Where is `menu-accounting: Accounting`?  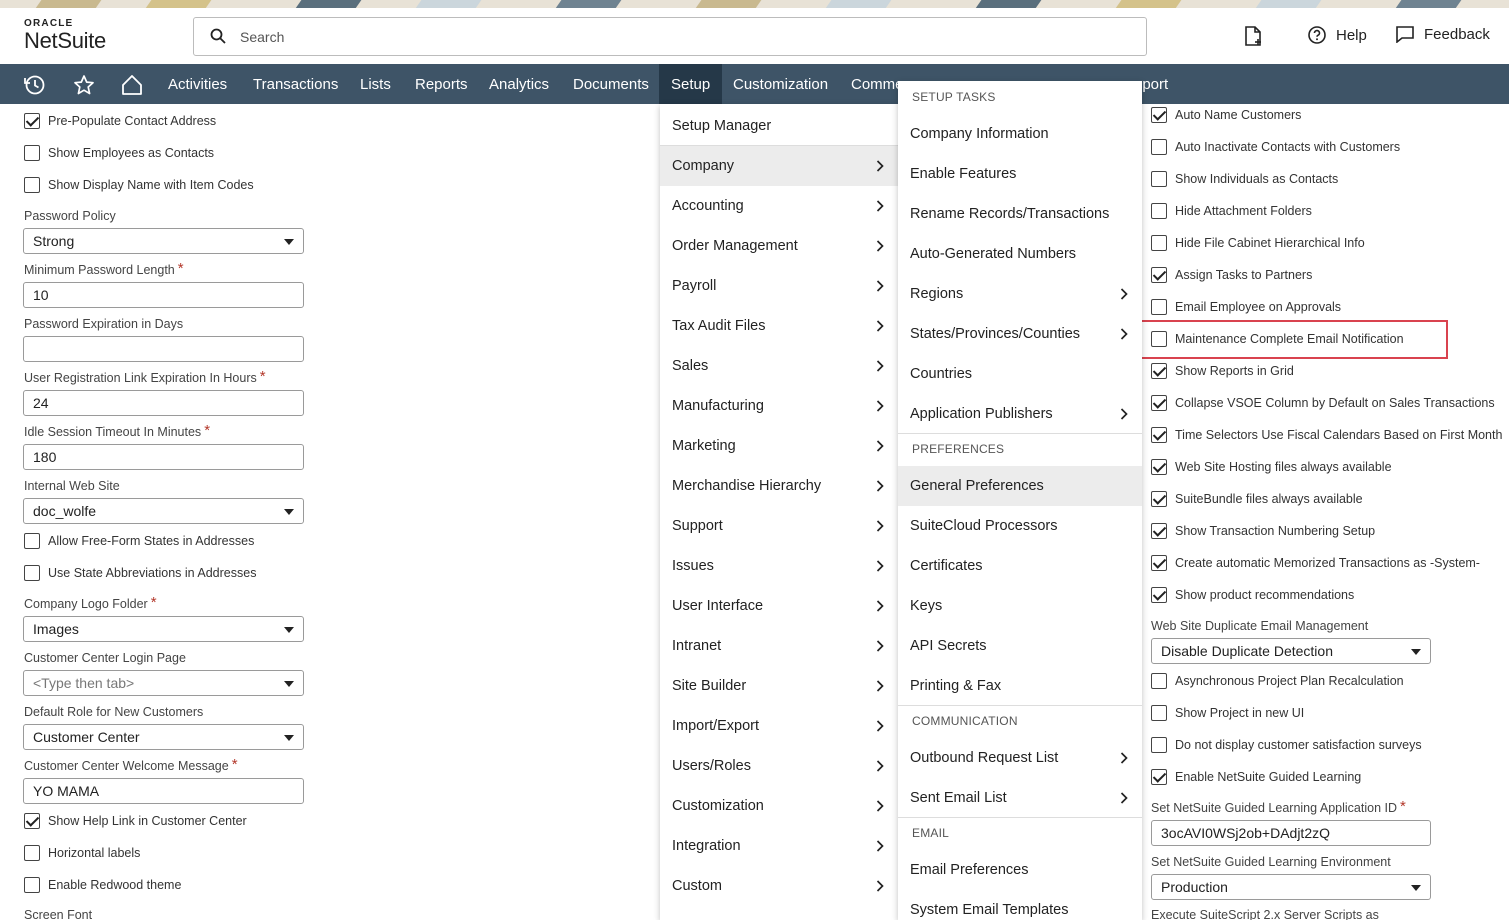
menu-accounting: Accounting is located at coordinates (779, 206).